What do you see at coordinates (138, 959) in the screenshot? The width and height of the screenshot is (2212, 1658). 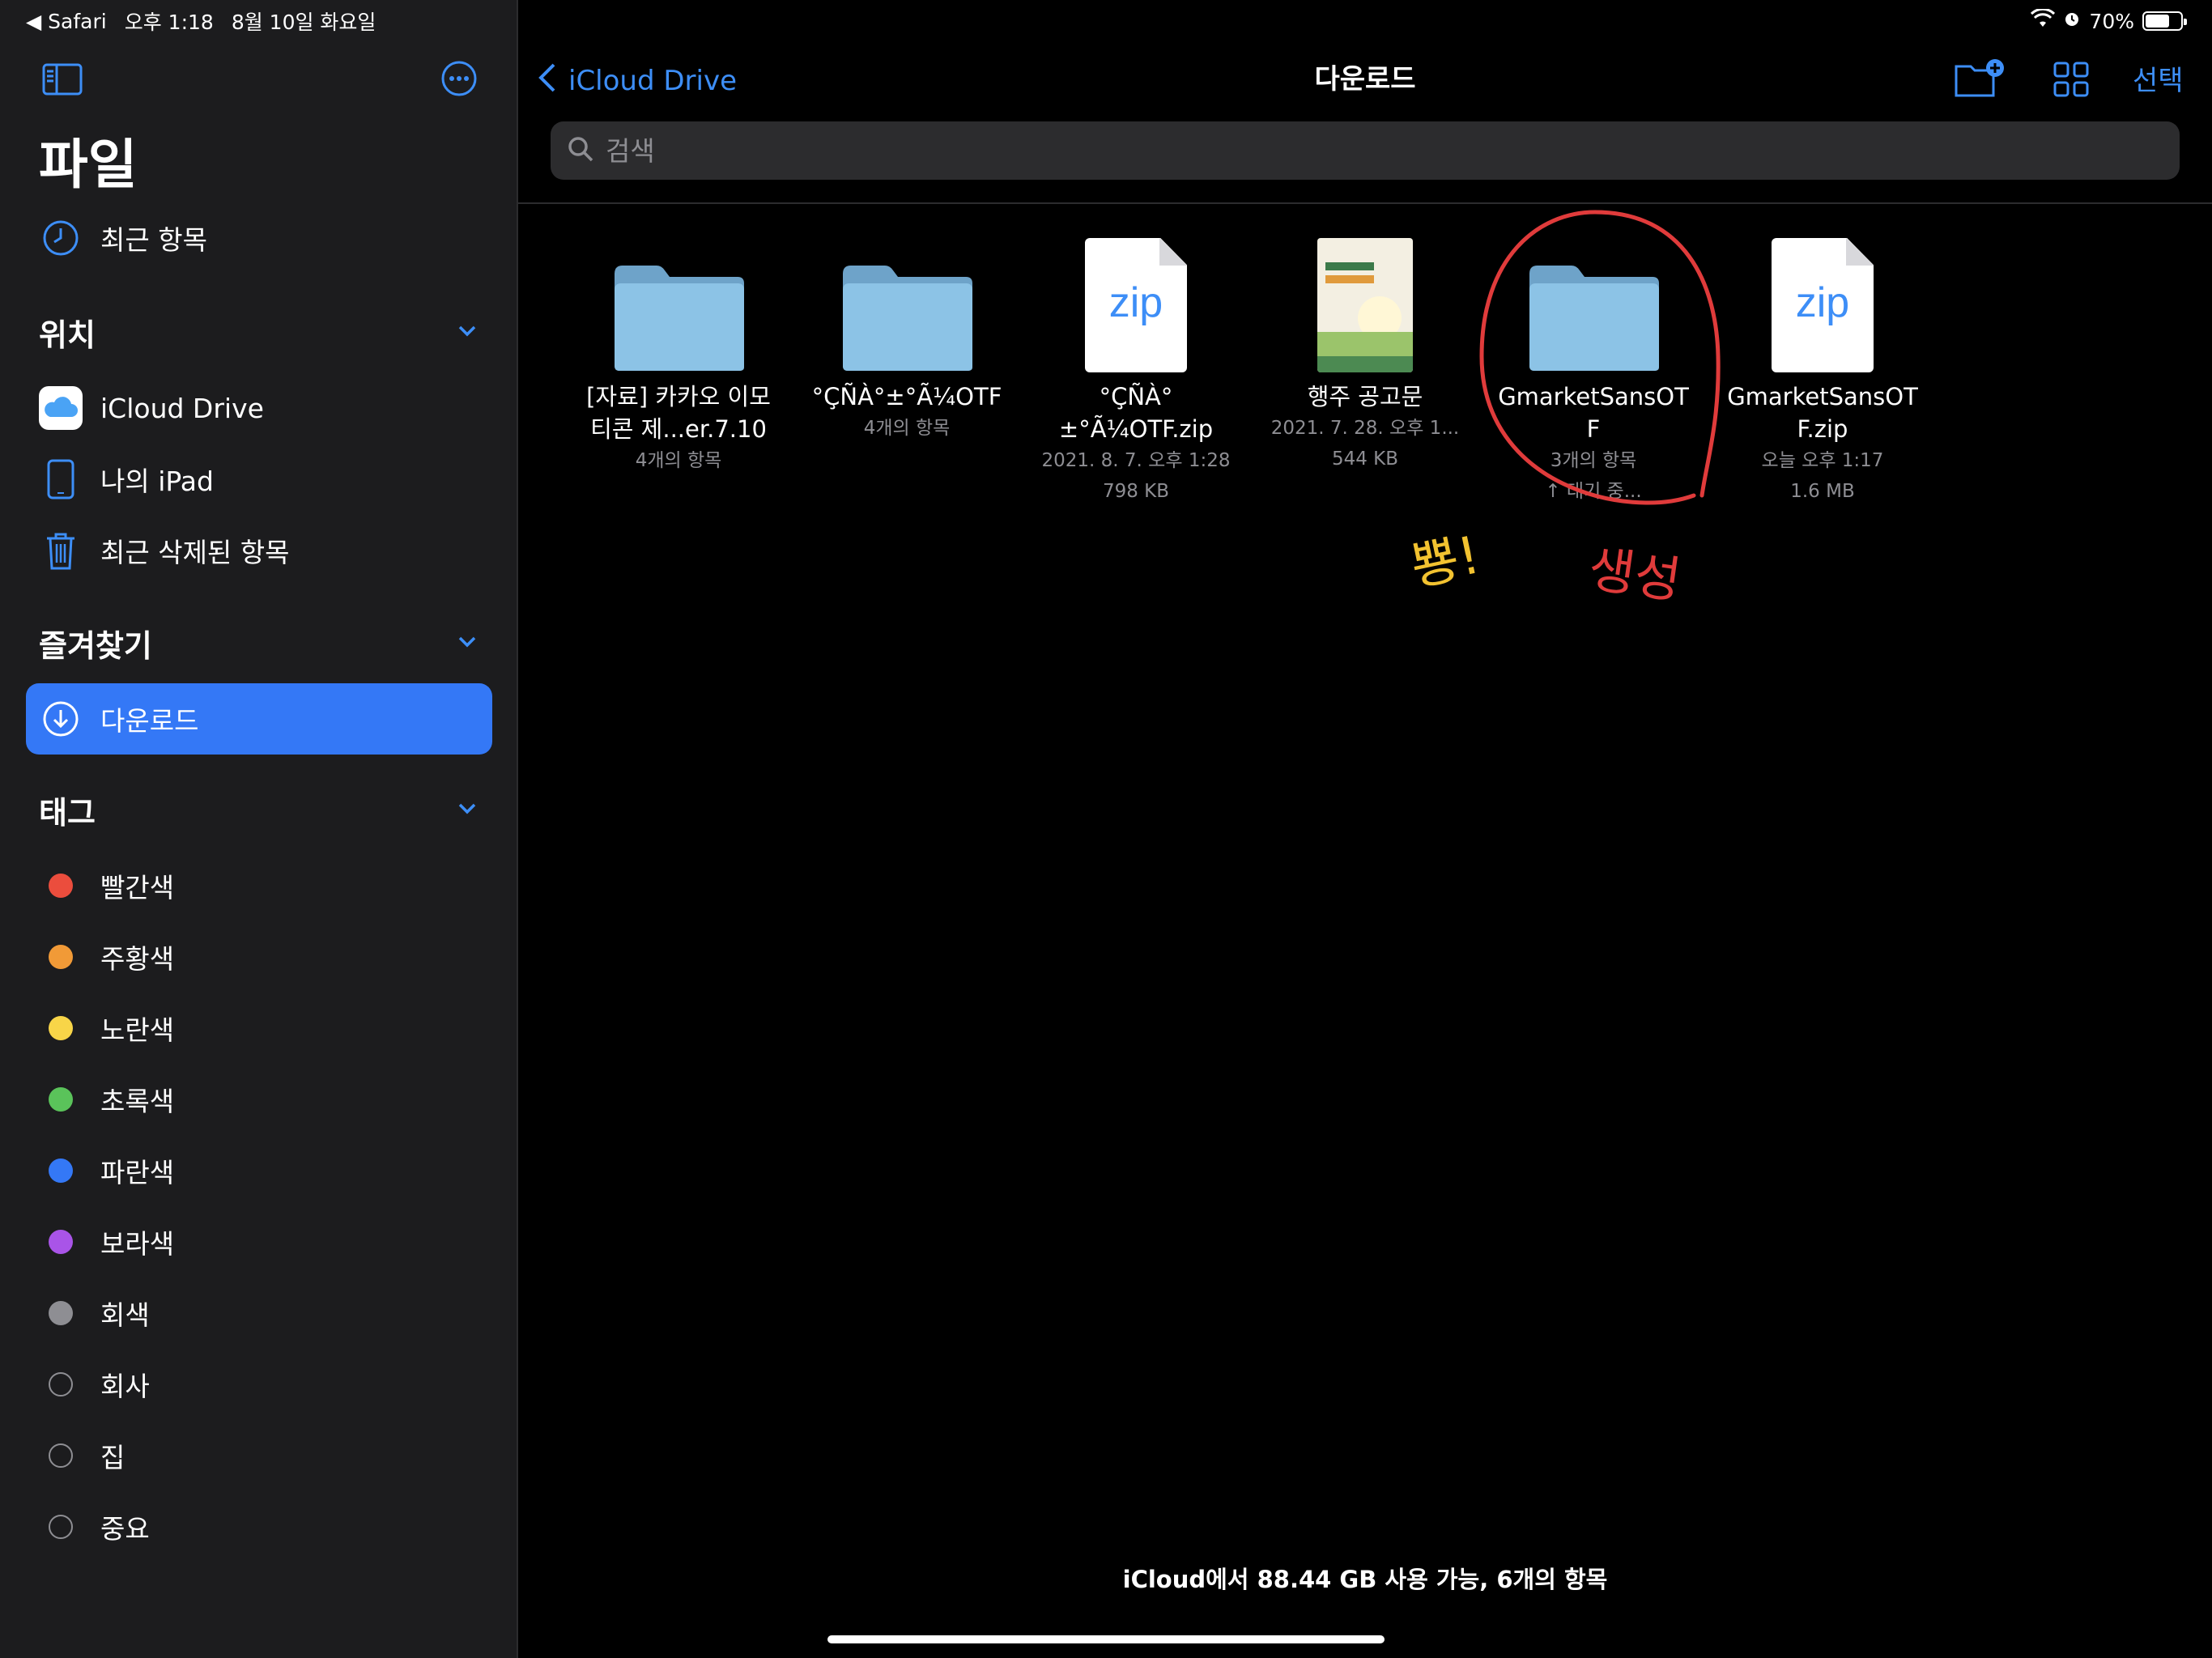 I see `sidebar-item-label: 주황색` at bounding box center [138, 959].